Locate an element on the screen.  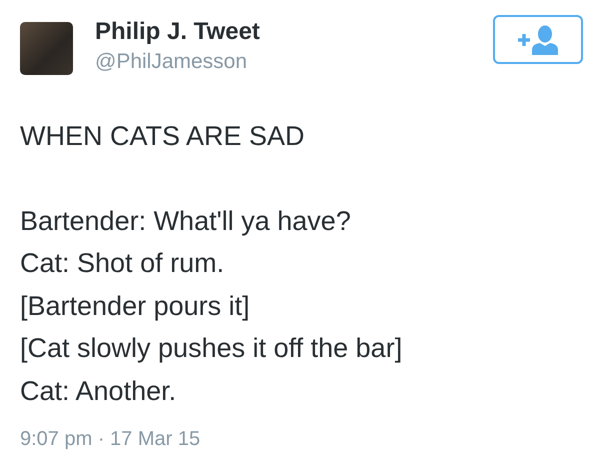
tweet-text-line: WHEN CATS ARE SAD is located at coordinates (162, 136).